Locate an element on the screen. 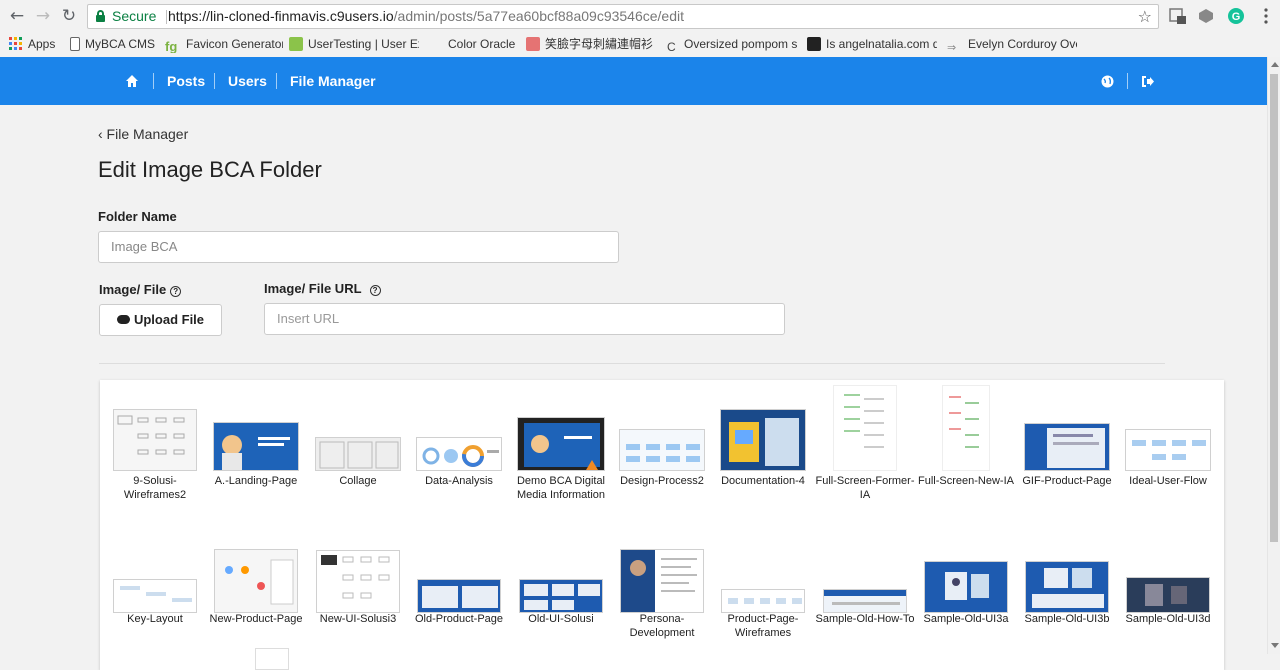 The width and height of the screenshot is (1280, 670). sign-out-icon is located at coordinates (1147, 81).